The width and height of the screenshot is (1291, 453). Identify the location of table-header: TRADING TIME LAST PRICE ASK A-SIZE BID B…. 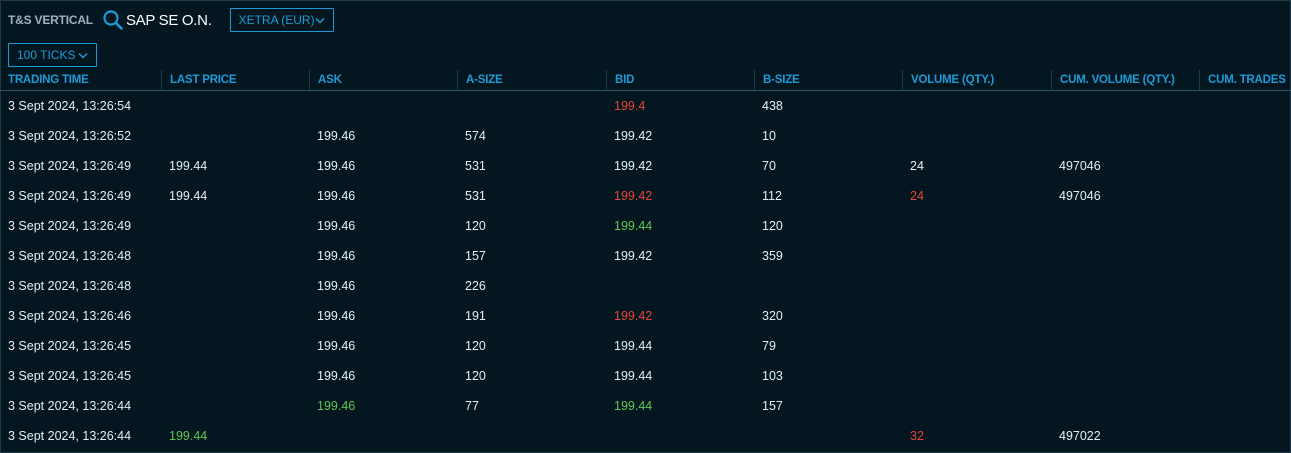
(645, 80).